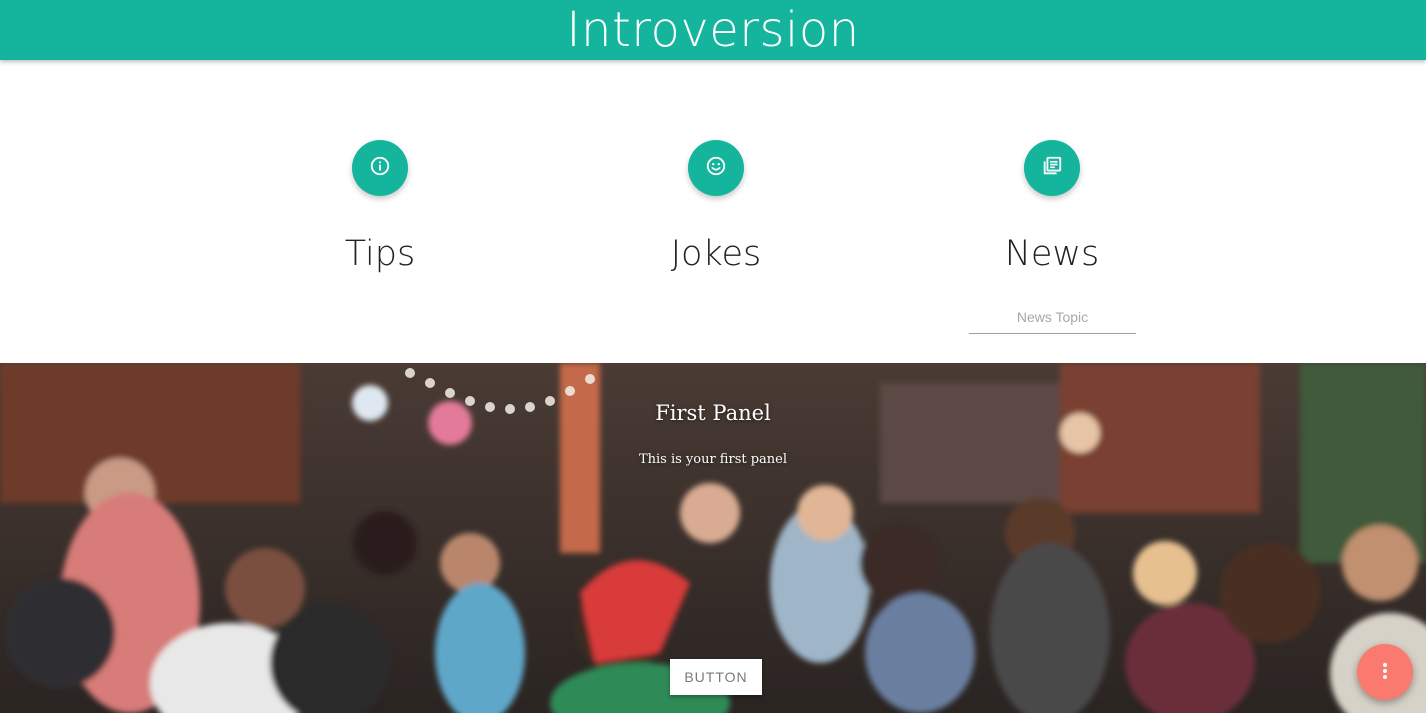  I want to click on tips-button, so click(380, 168).